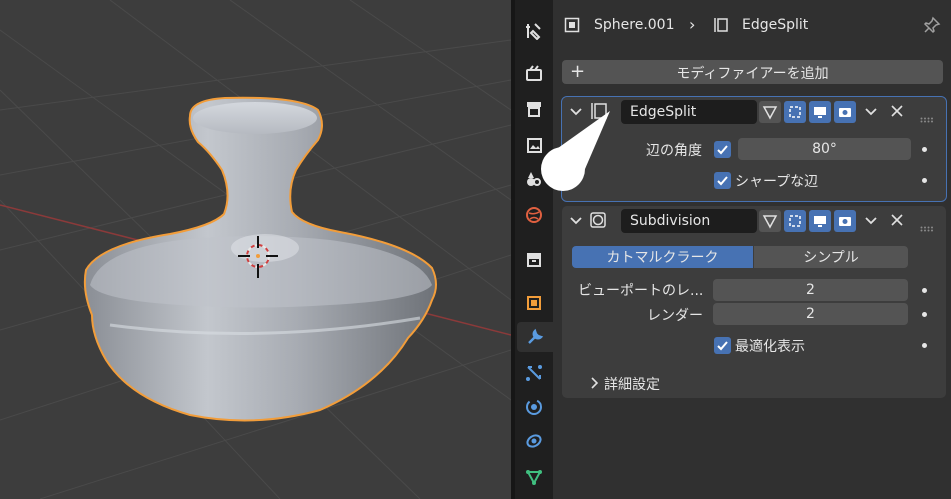 The width and height of the screenshot is (951, 499). I want to click on add-modifier-button: + モディファイアーを追加, so click(752, 72).